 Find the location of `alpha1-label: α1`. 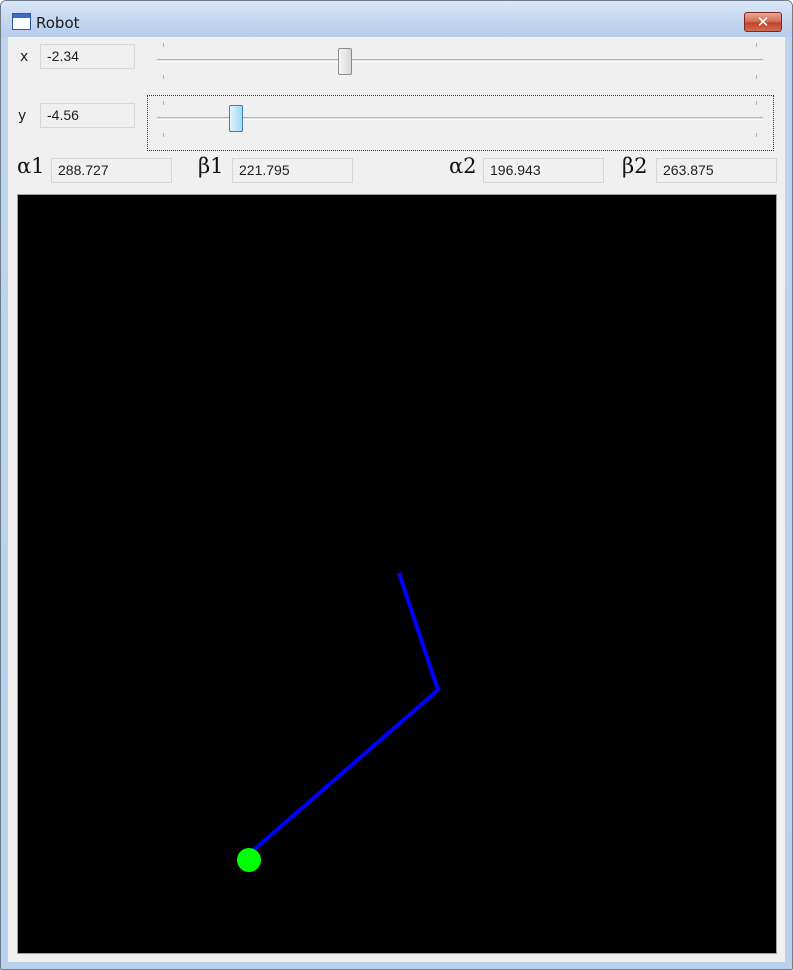

alpha1-label: α1 is located at coordinates (31, 166).